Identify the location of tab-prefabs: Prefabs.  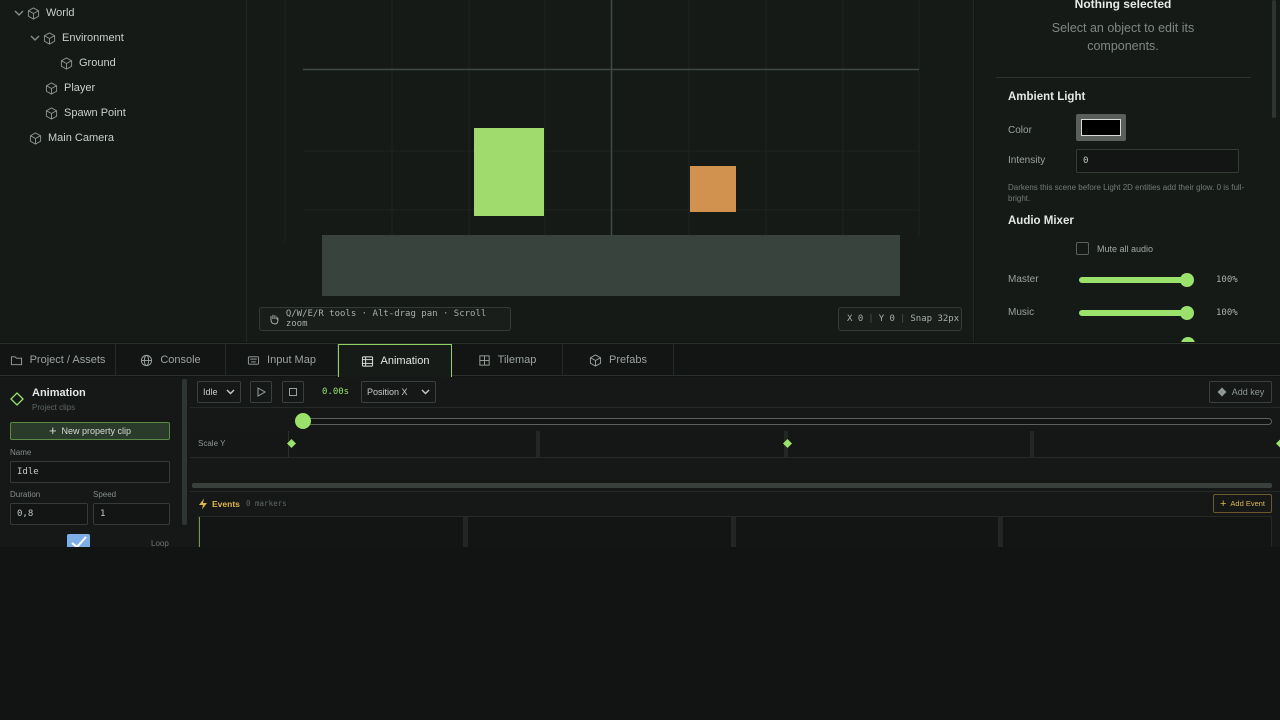
(618, 360).